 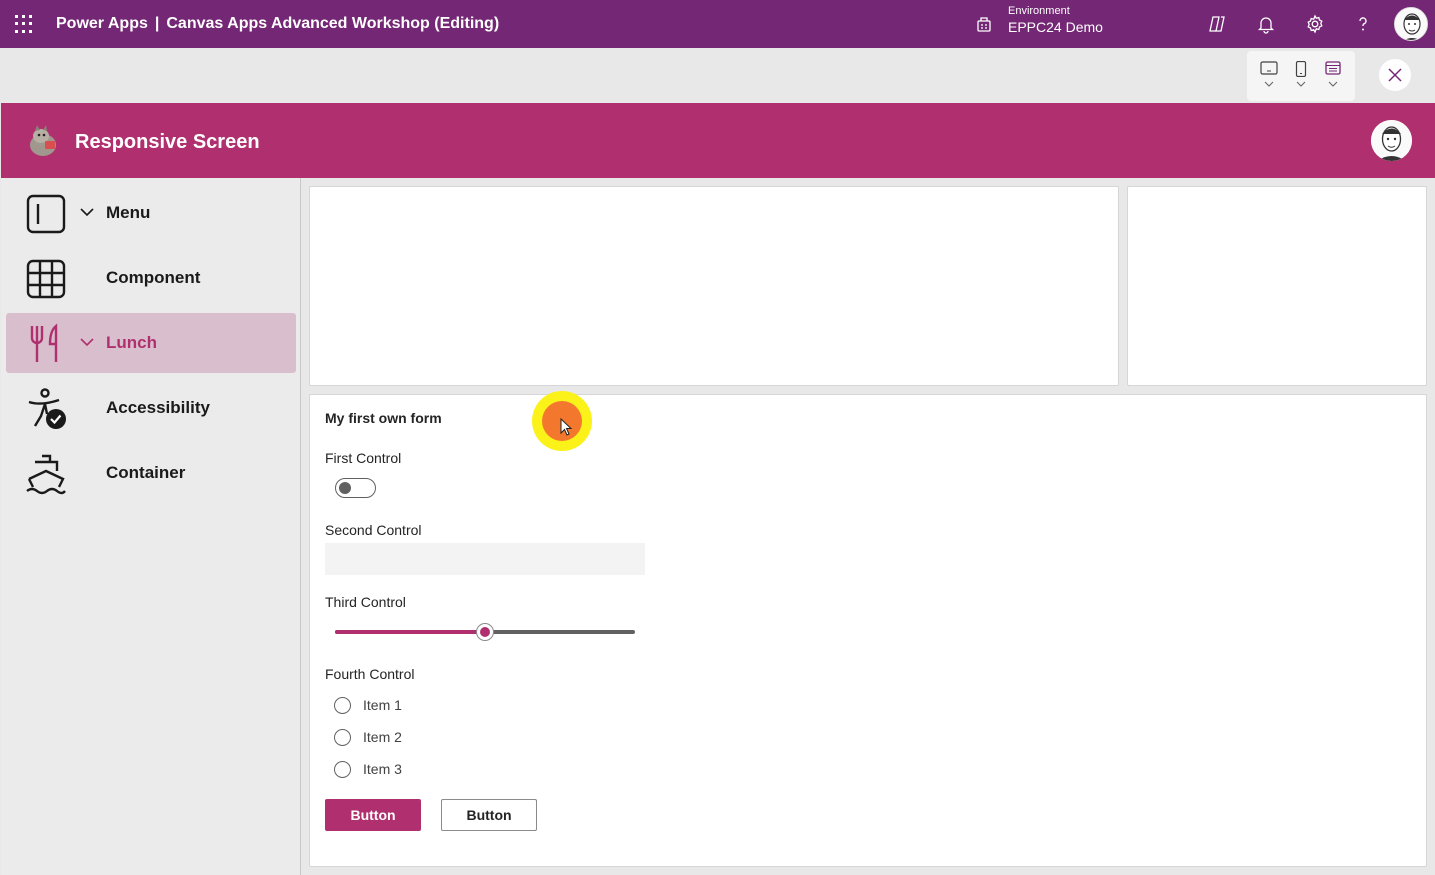 I want to click on sidebar-icon, so click(x=46, y=214).